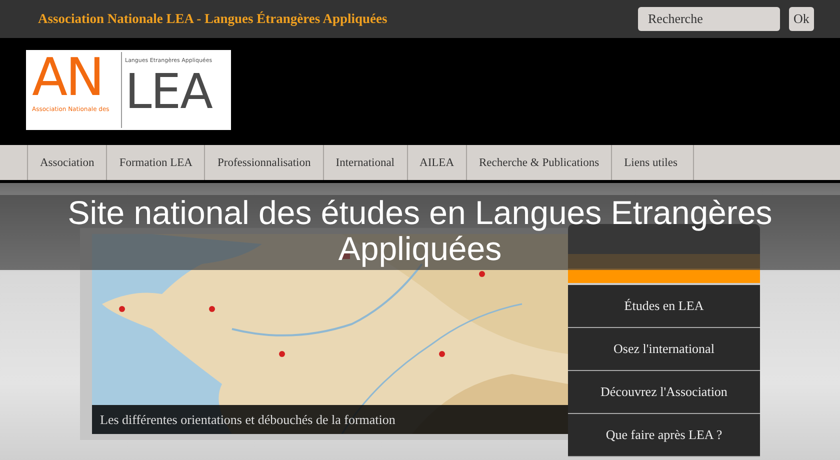  I want to click on nav-item: Liens utiles, so click(652, 162).